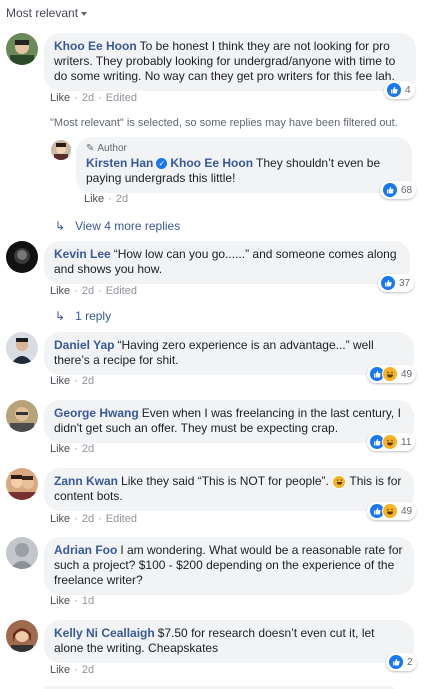 This screenshot has height=689, width=433. Describe the element at coordinates (85, 550) in the screenshot. I see `commenter-name: Adrian Foo` at that location.